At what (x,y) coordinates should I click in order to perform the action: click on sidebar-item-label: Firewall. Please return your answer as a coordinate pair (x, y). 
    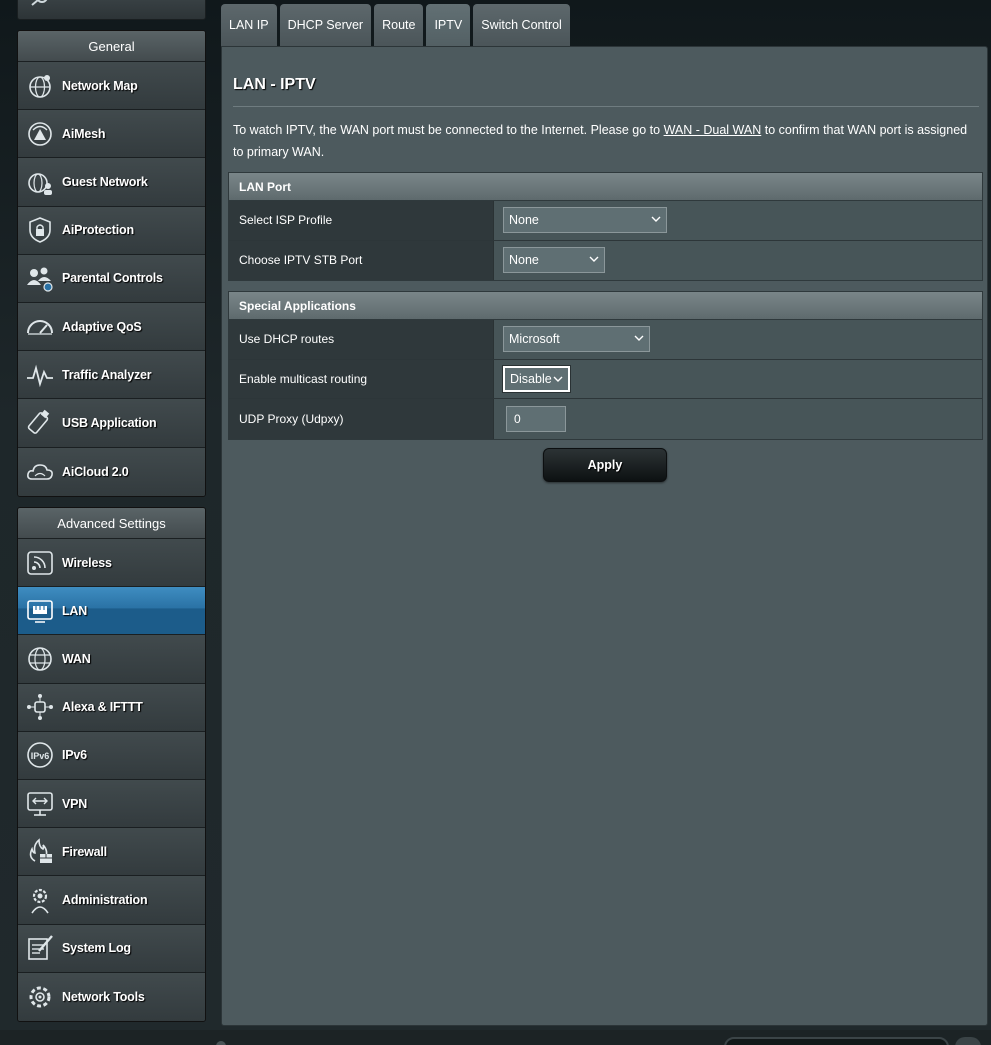
    Looking at the image, I should click on (84, 851).